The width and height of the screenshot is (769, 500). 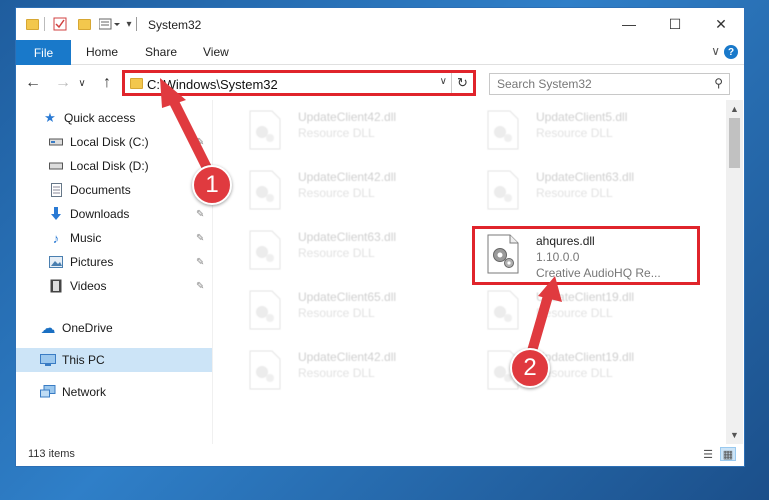 What do you see at coordinates (299, 83) in the screenshot?
I see `address-bar: C:\Windows\System32 ∨ ↻` at bounding box center [299, 83].